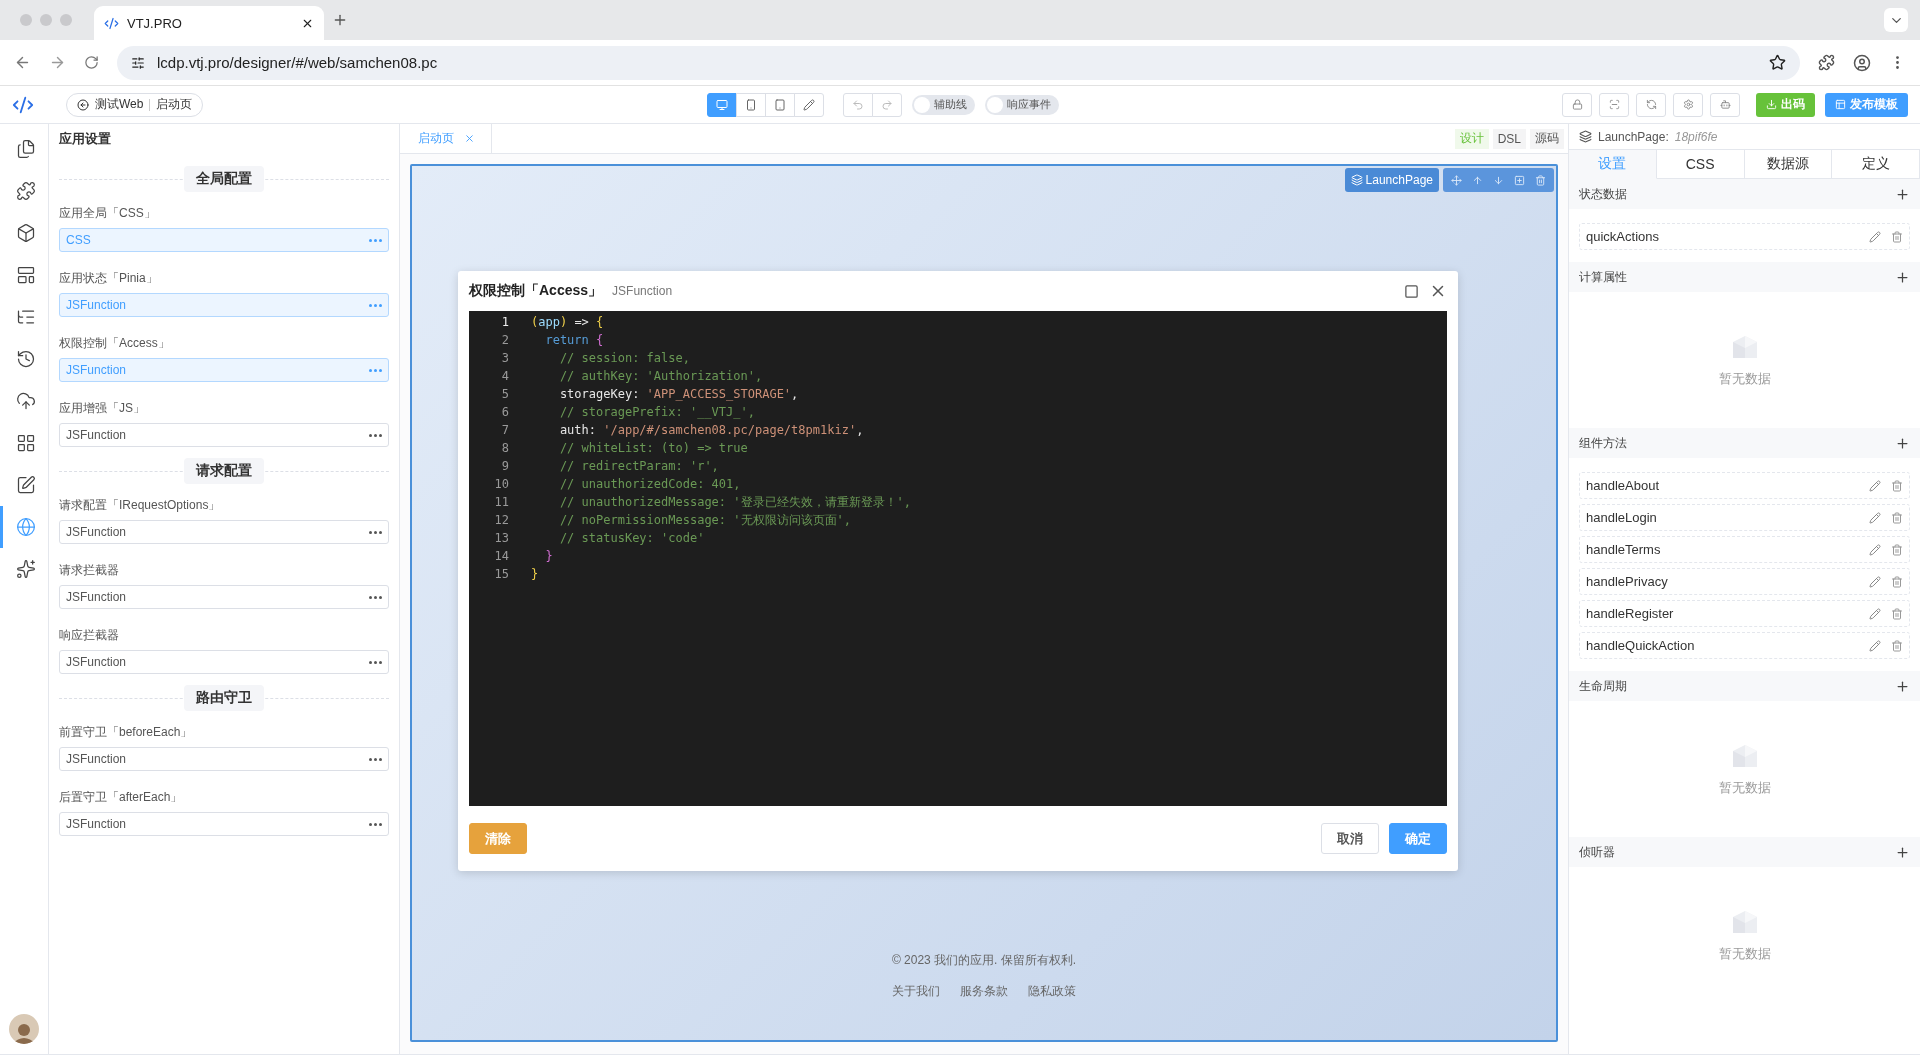 Image resolution: width=1920 pixels, height=1055 pixels. I want to click on group-heading: 路由守卫, so click(224, 698).